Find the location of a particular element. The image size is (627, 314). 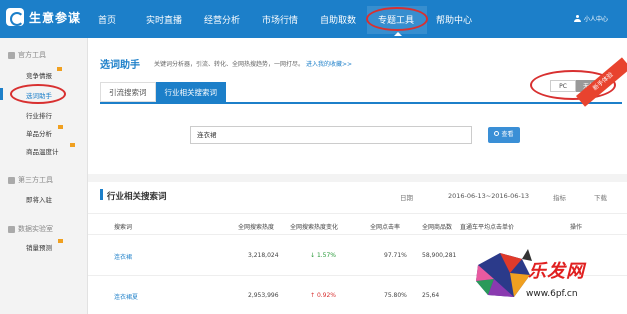

sidebar-item-sales-forecast: 销量预测 is located at coordinates (39, 247).